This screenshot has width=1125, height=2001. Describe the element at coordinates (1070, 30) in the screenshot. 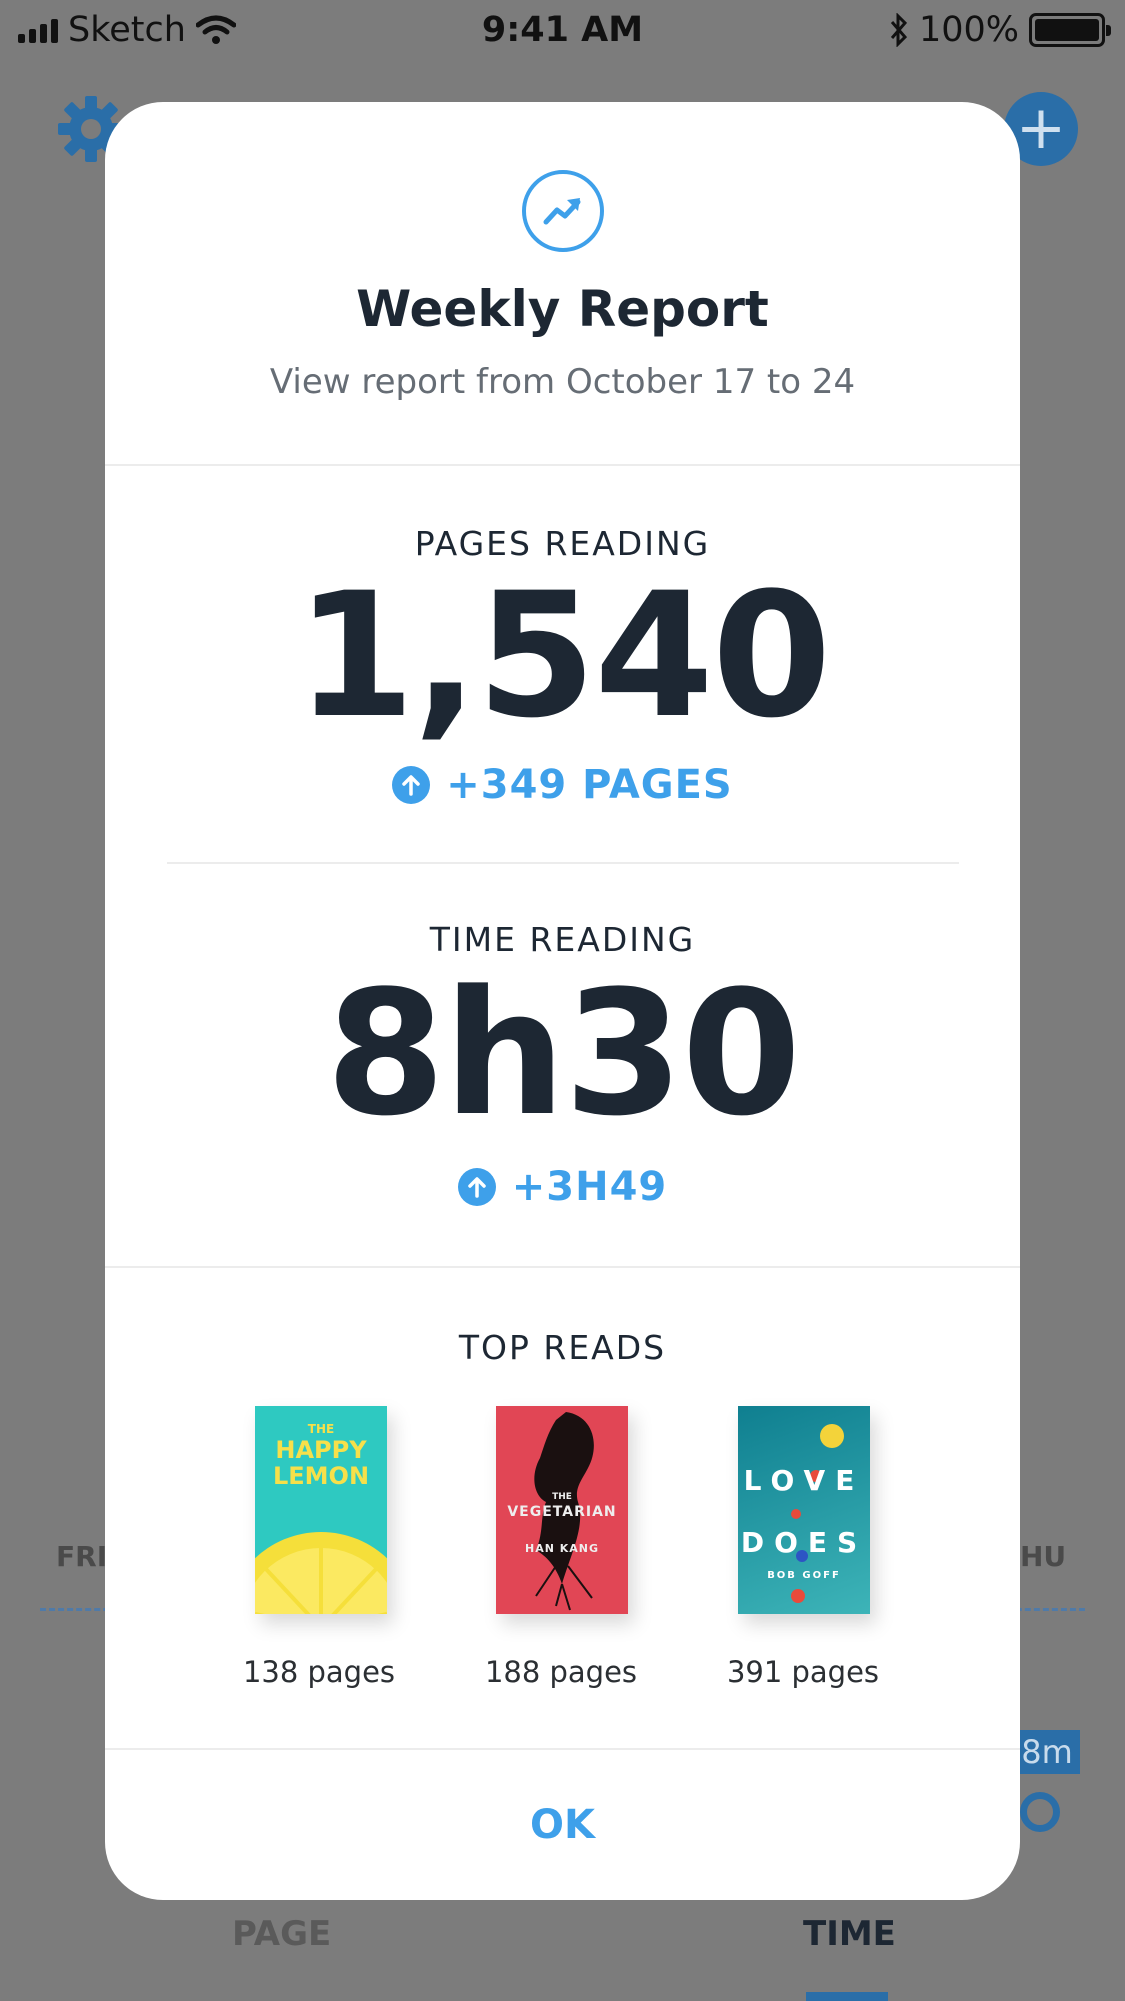

I see `battery-icon` at that location.